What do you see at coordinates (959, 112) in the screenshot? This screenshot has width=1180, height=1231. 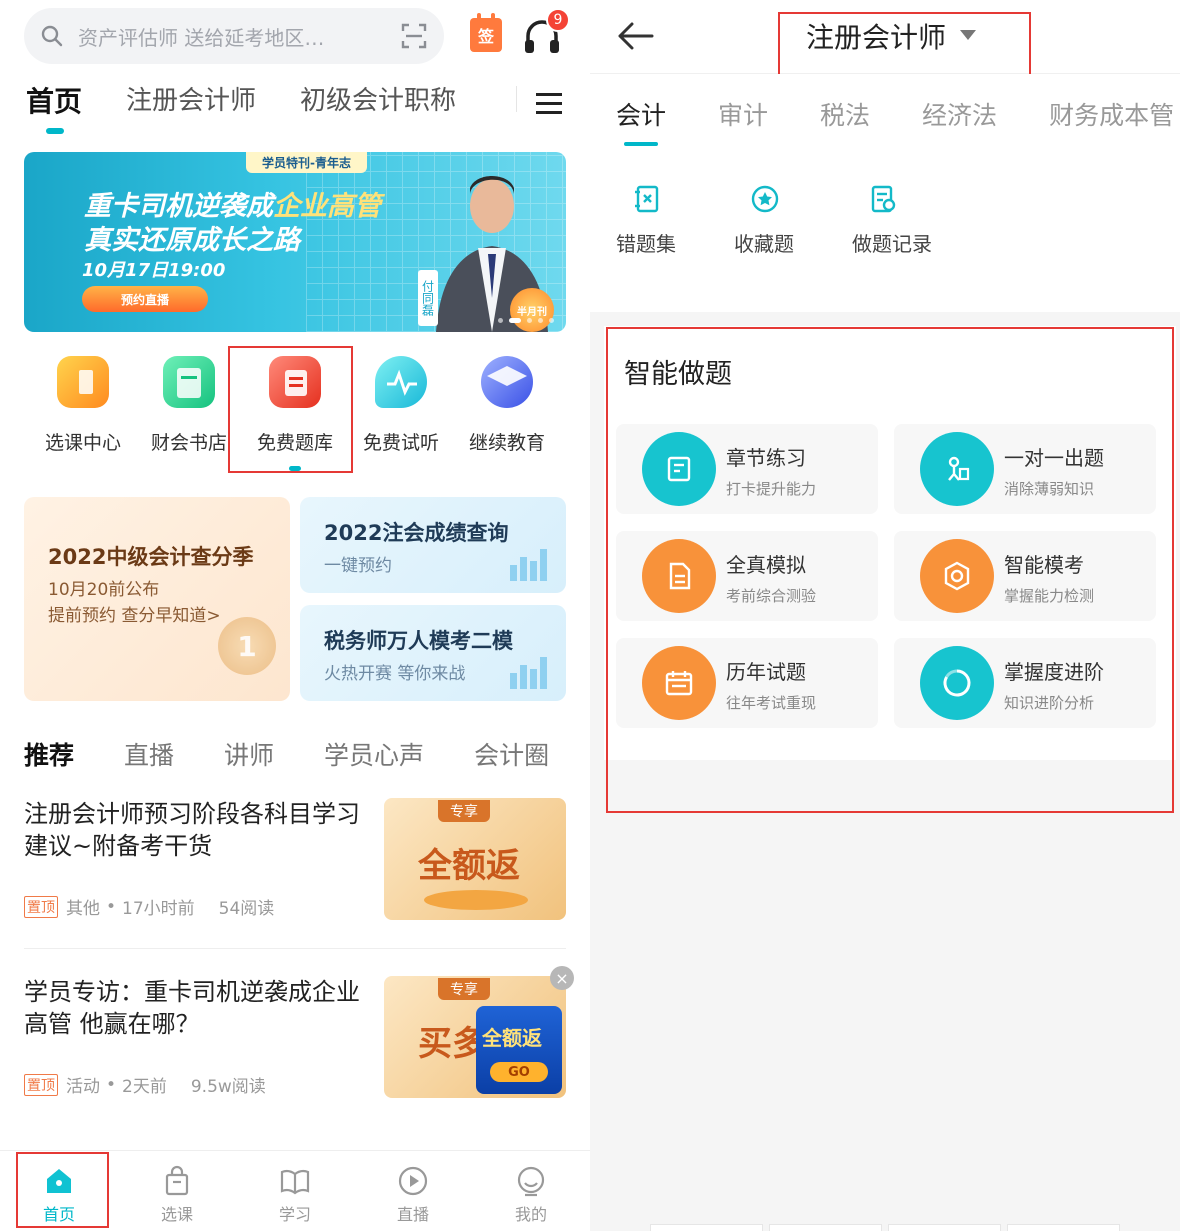 I see `tab-economic-law: 经济法` at bounding box center [959, 112].